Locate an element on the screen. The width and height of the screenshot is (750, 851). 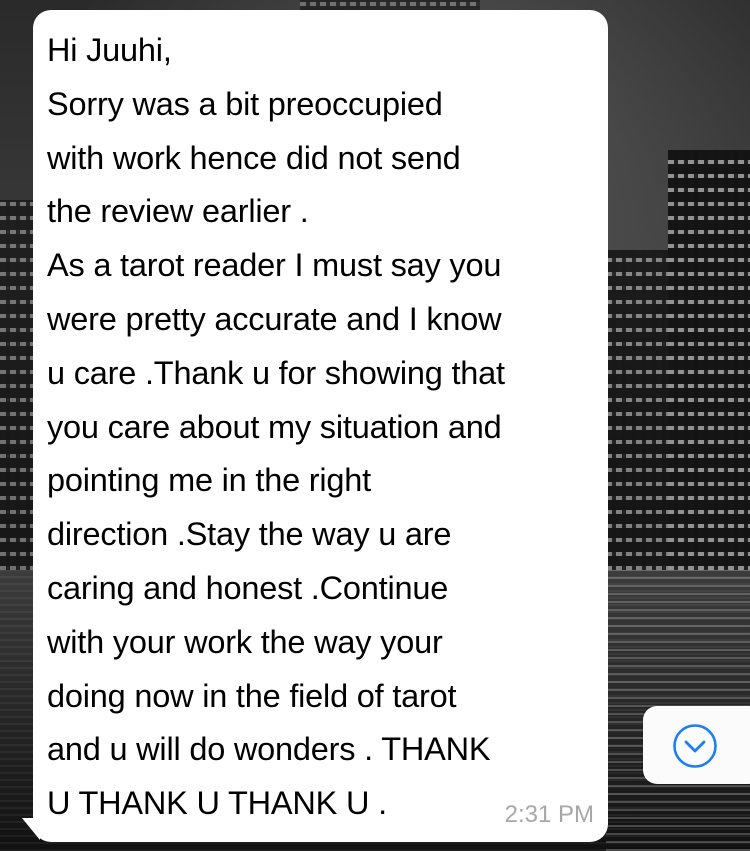
chevron-down-circle-icon is located at coordinates (695, 746).